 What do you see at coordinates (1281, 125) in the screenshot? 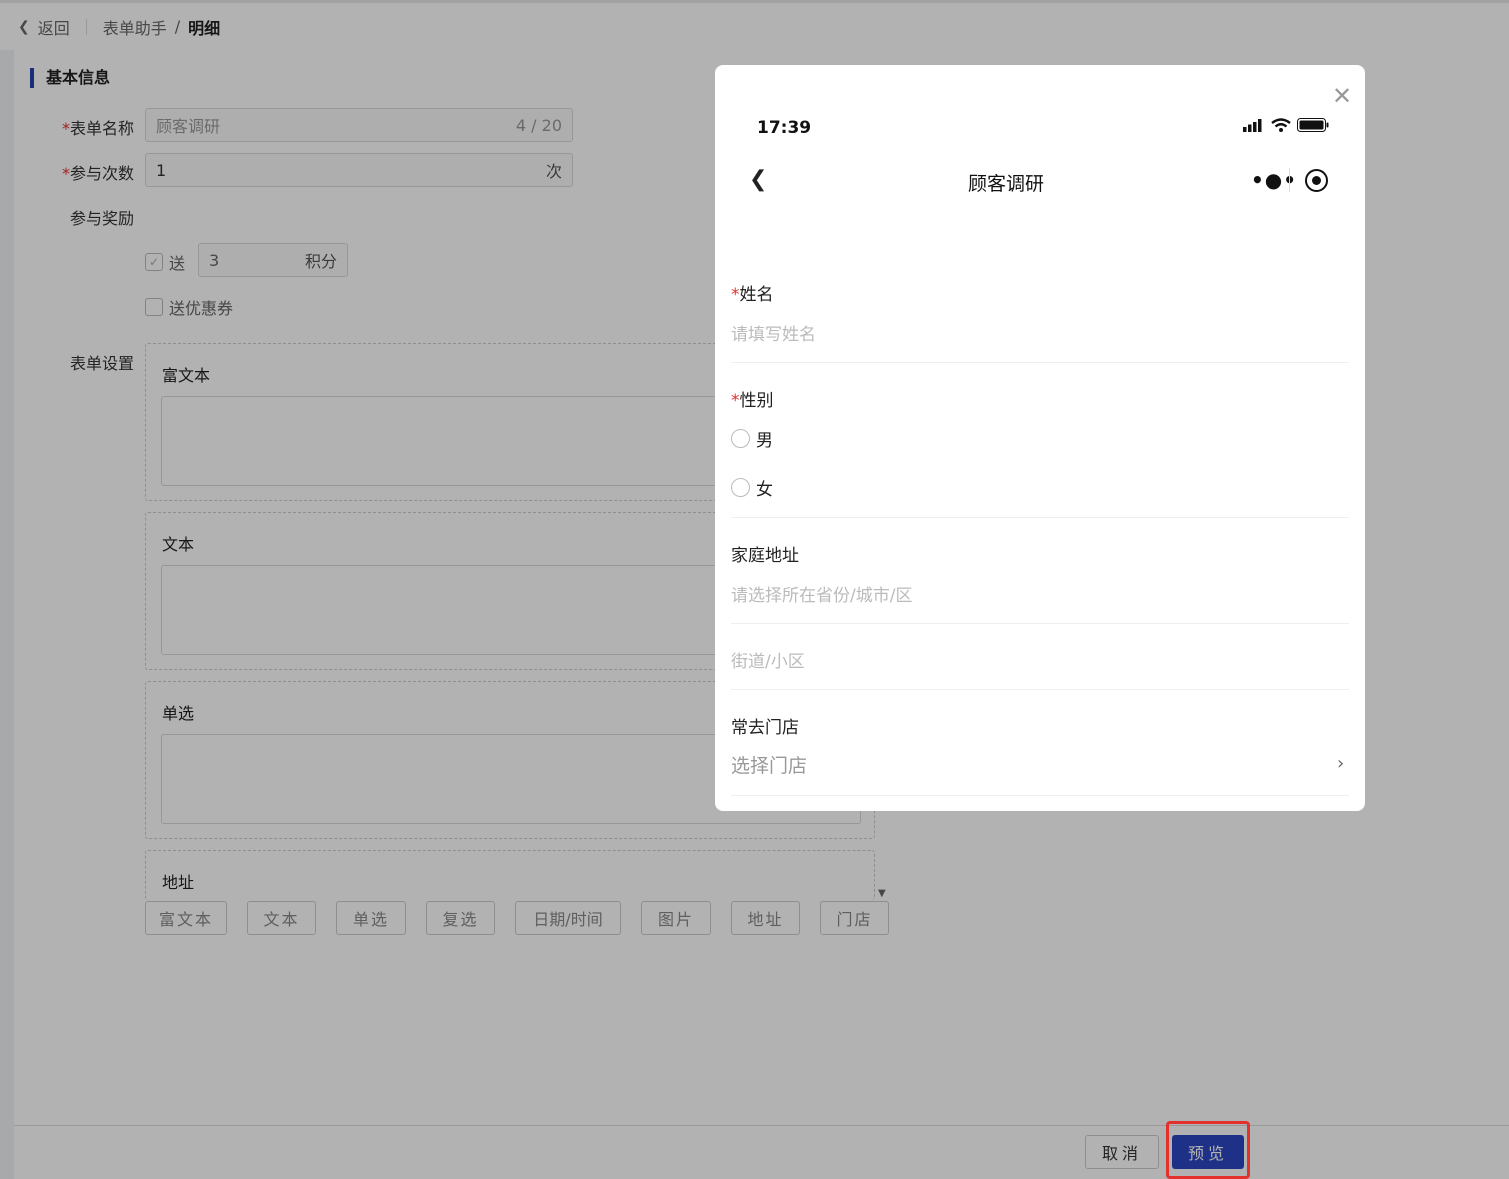
I see `wifi-icon` at bounding box center [1281, 125].